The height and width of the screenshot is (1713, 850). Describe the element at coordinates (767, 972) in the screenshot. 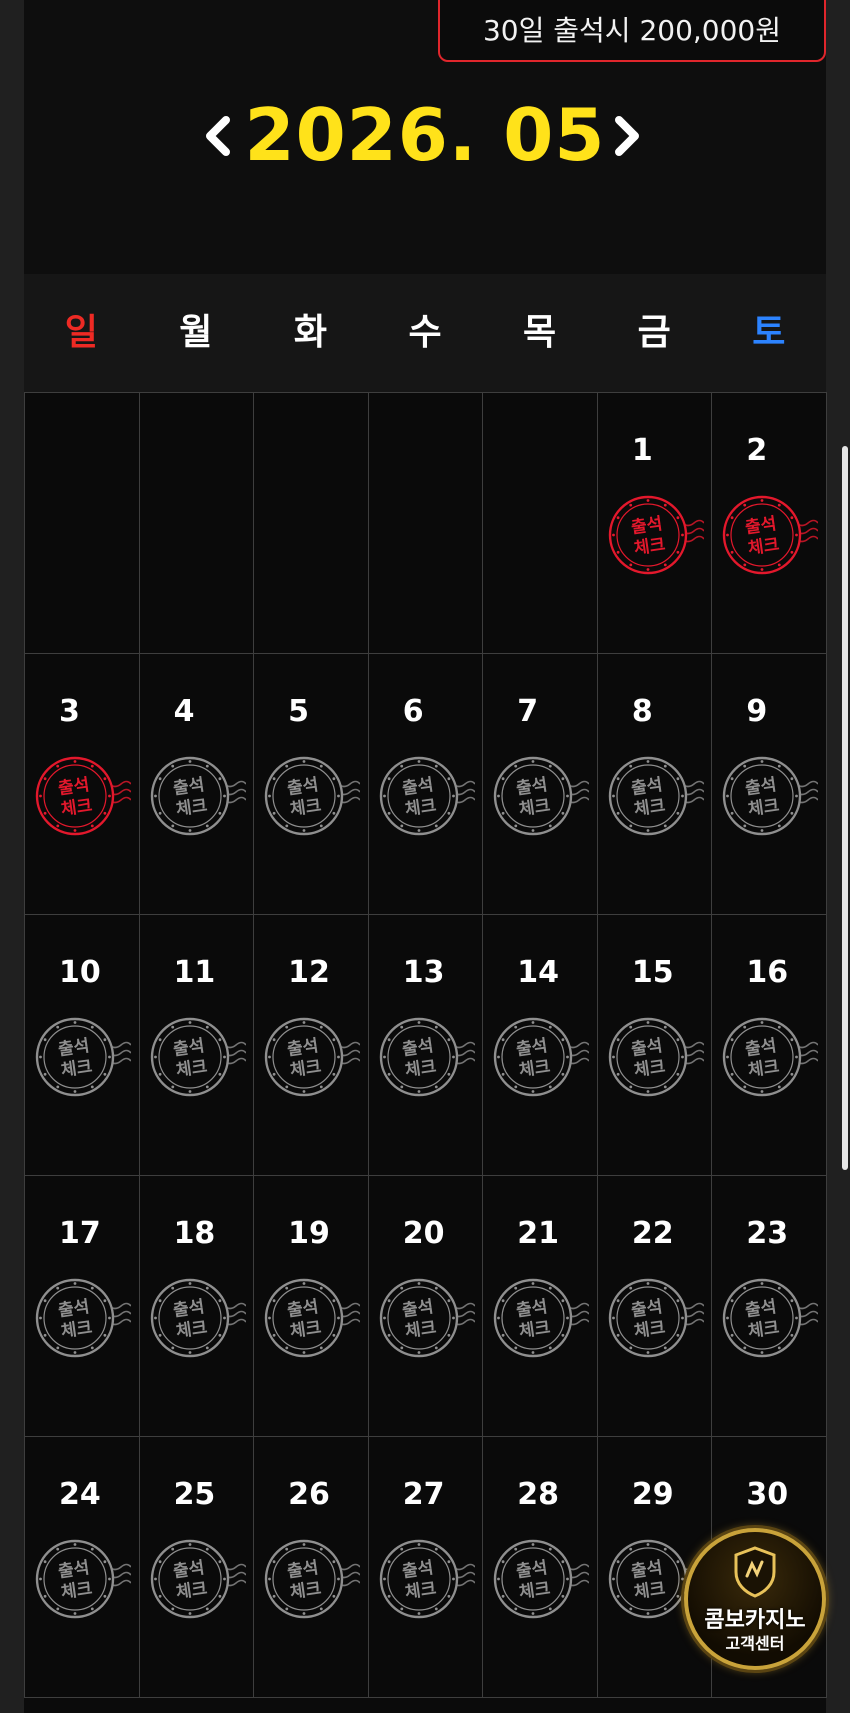

I see `day-number: 16` at that location.